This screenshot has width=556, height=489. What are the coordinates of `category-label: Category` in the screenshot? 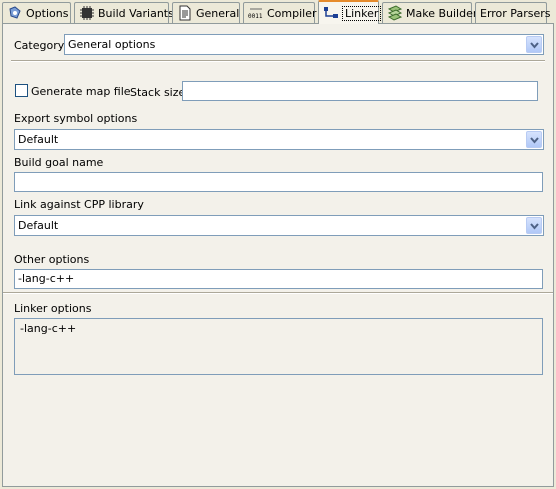 It's located at (39, 45).